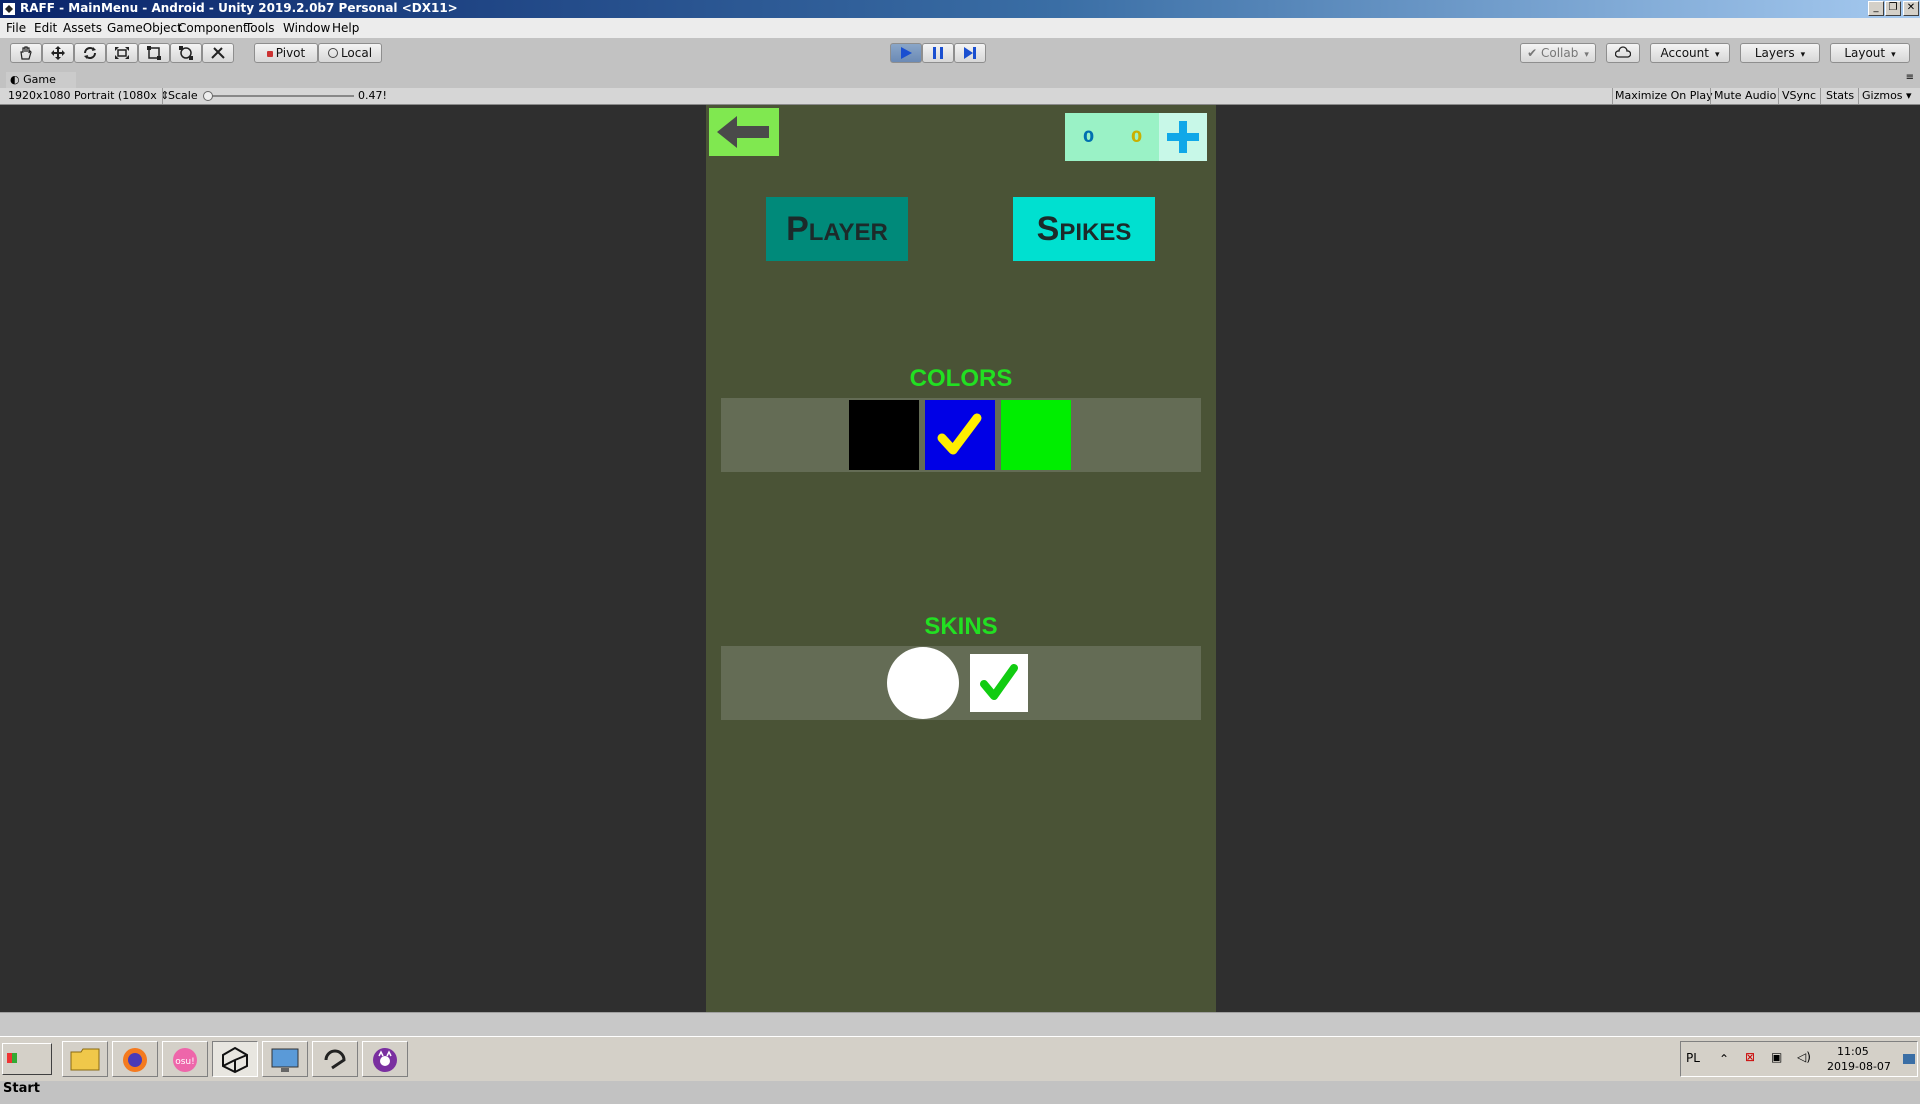 This screenshot has height=1104, width=1920. What do you see at coordinates (45, 28) in the screenshot?
I see `menu-edit: Edit` at bounding box center [45, 28].